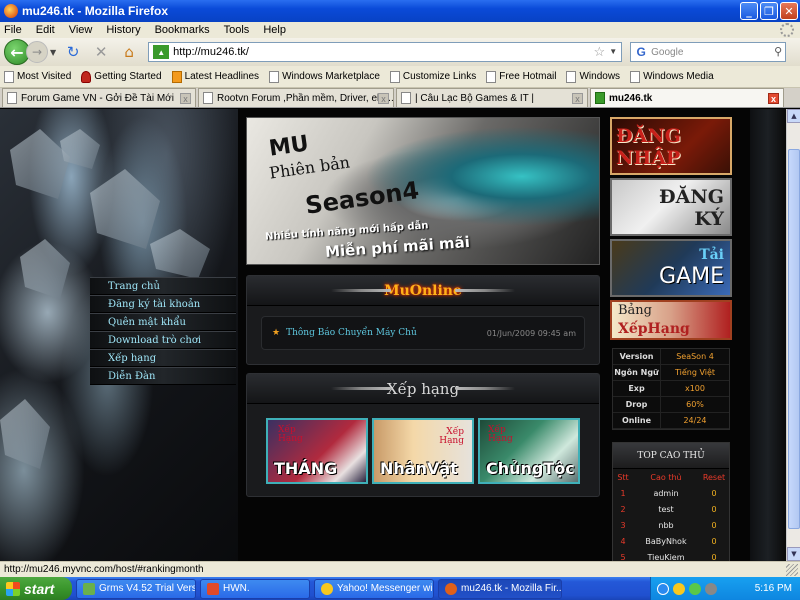  Describe the element at coordinates (351, 333) in the screenshot. I see `news-title: Thông Báo Chuyển Máy Chủ` at that location.